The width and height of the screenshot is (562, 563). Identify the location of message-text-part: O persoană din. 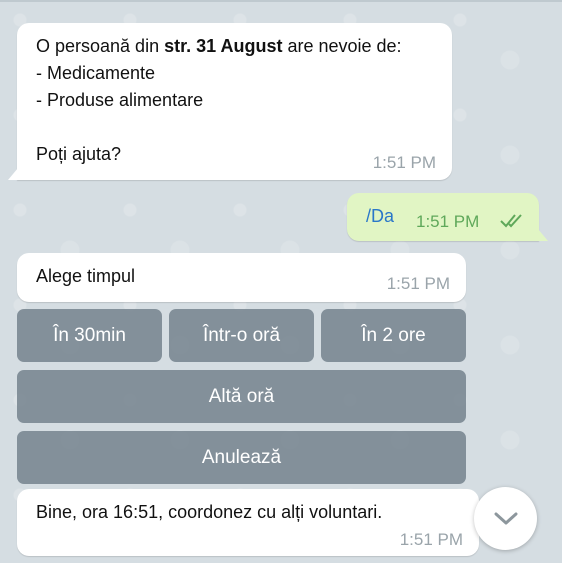
(100, 46).